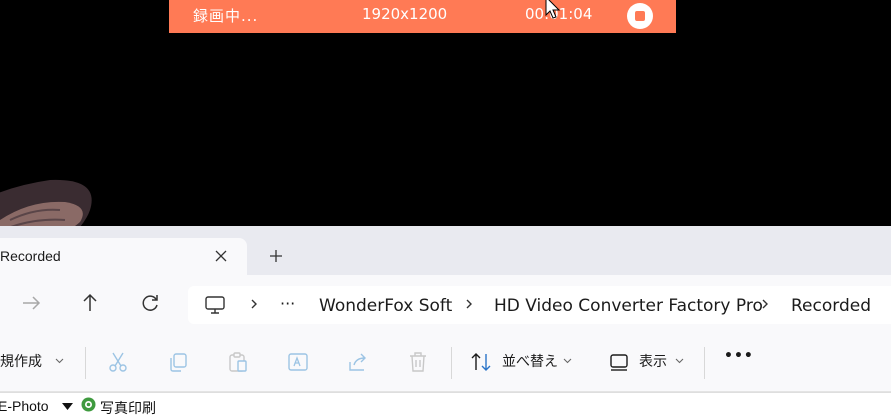  I want to click on cut-icon, so click(118, 362).